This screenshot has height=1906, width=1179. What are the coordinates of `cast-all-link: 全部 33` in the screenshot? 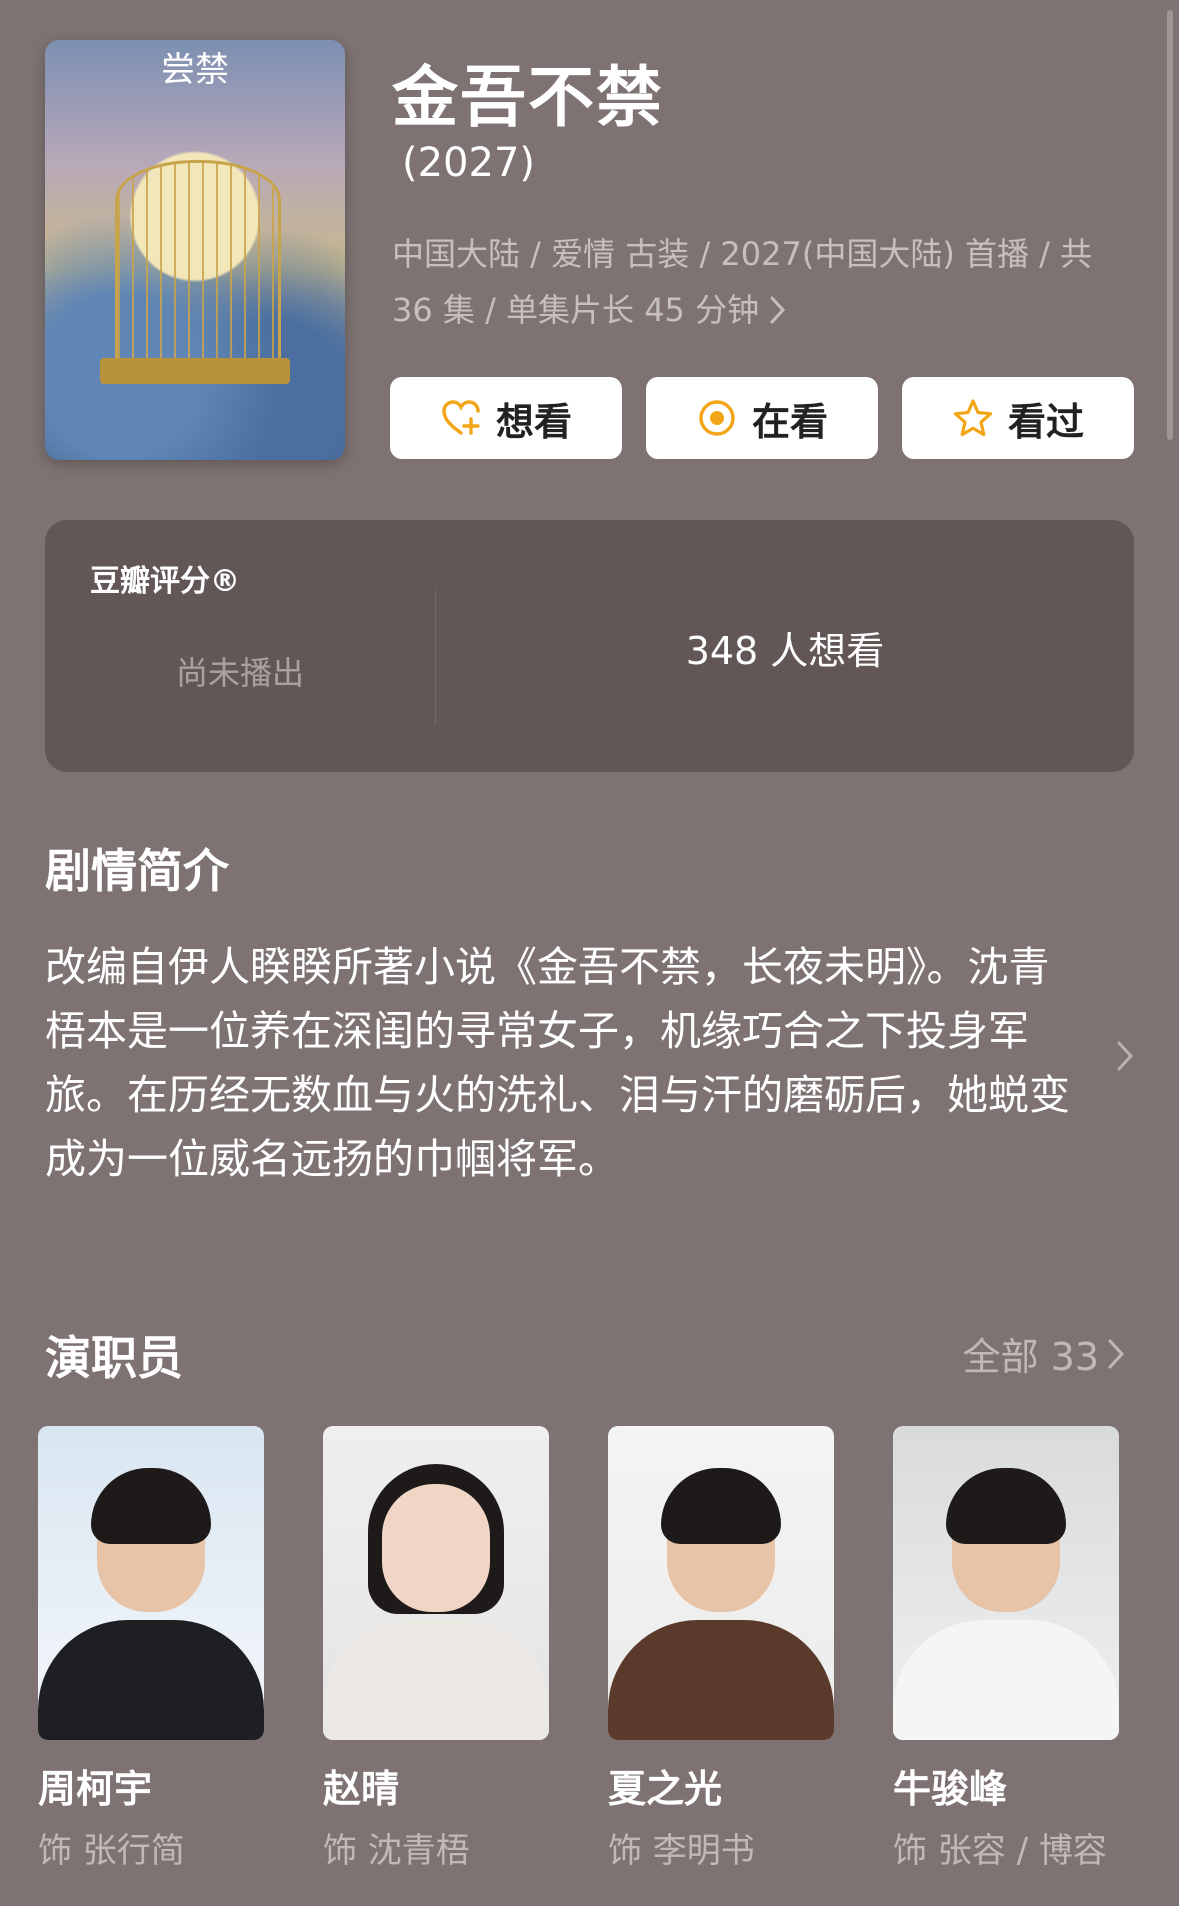 It's located at (1044, 1353).